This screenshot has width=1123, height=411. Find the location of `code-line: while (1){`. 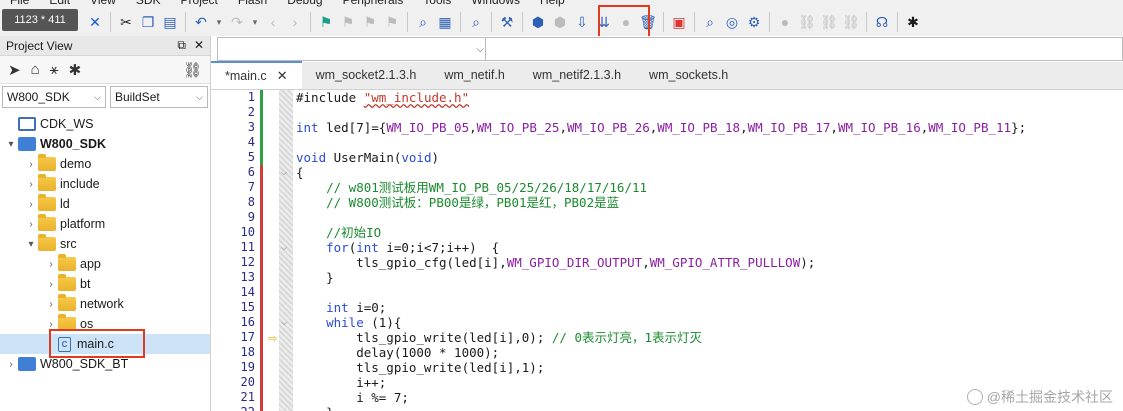

code-line: while (1){ is located at coordinates (709, 322).